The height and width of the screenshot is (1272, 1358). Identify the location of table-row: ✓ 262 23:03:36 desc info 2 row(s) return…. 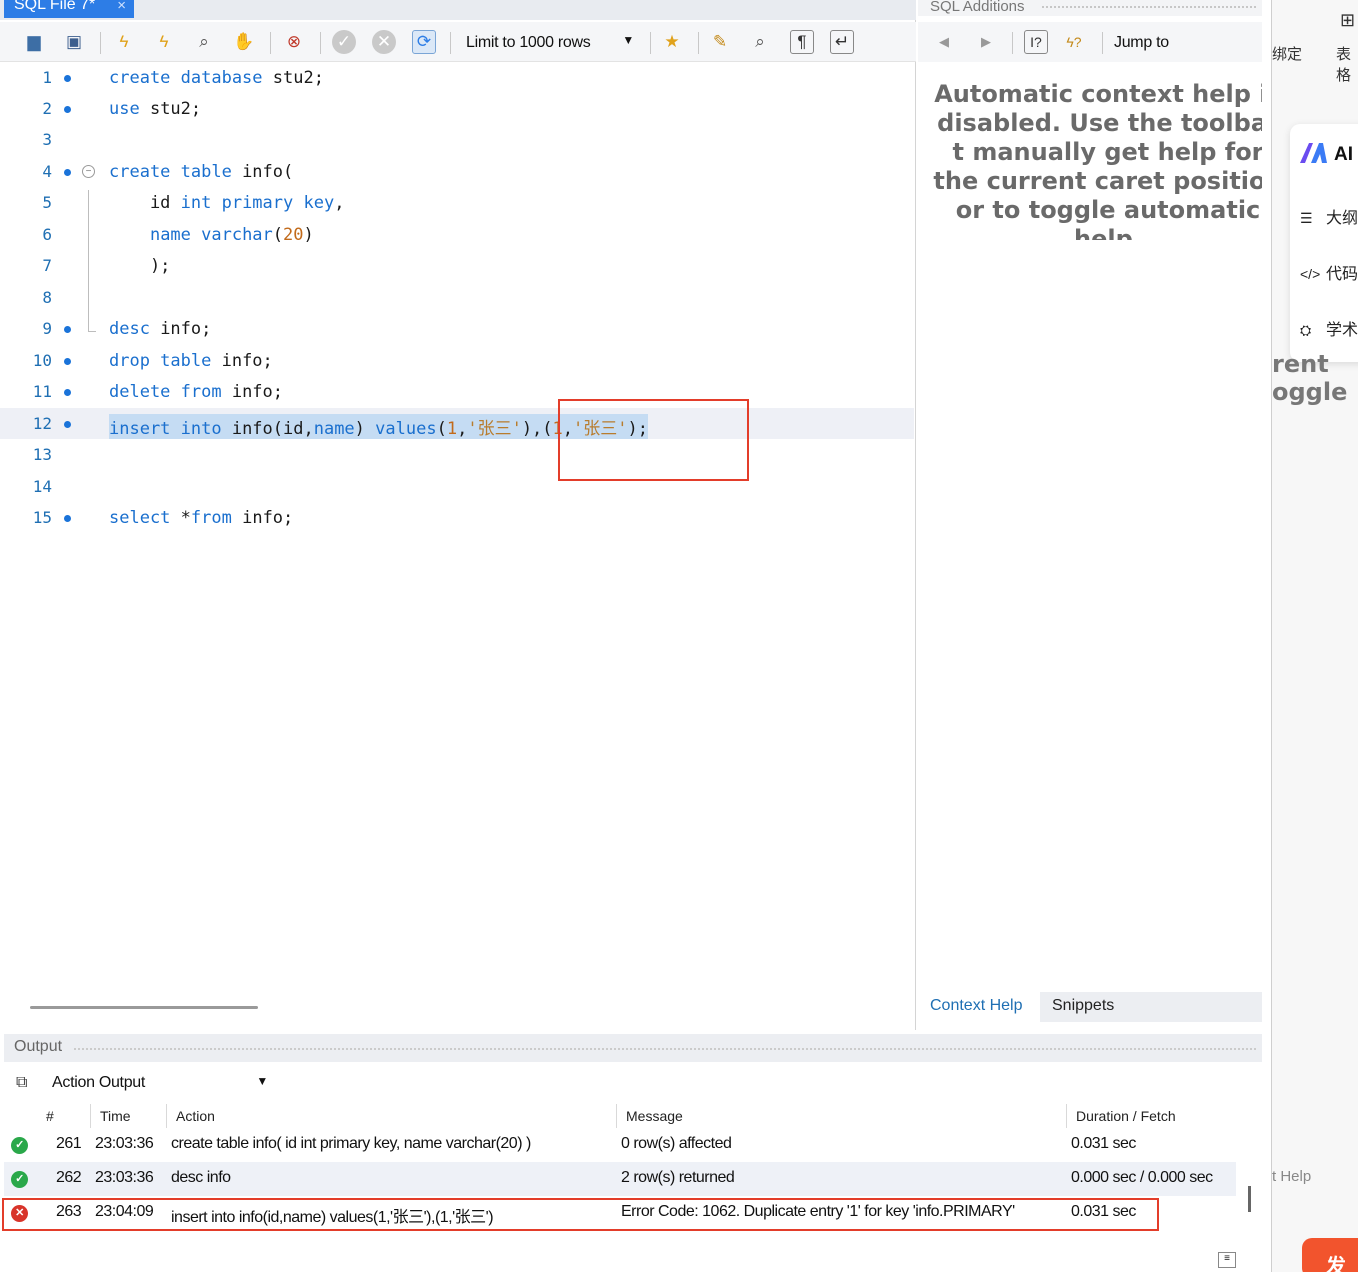
(620, 1179).